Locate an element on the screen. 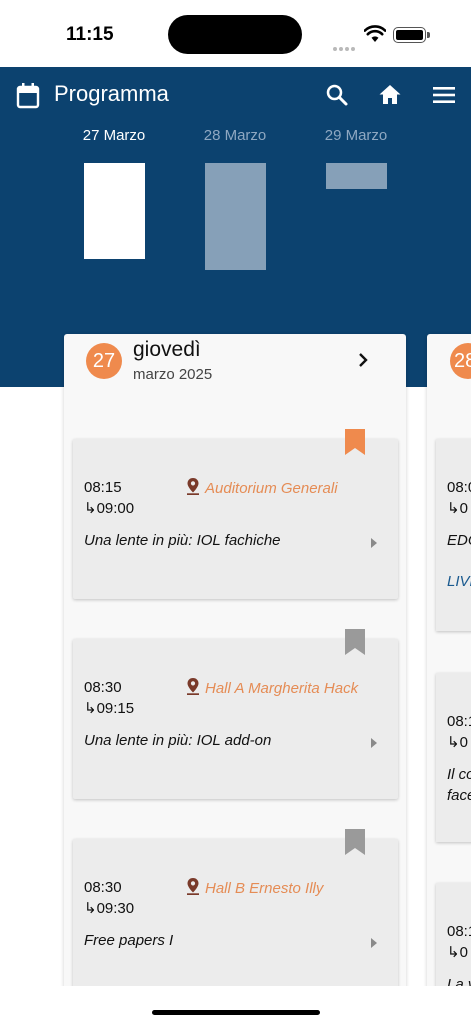  menu-icon is located at coordinates (444, 95).